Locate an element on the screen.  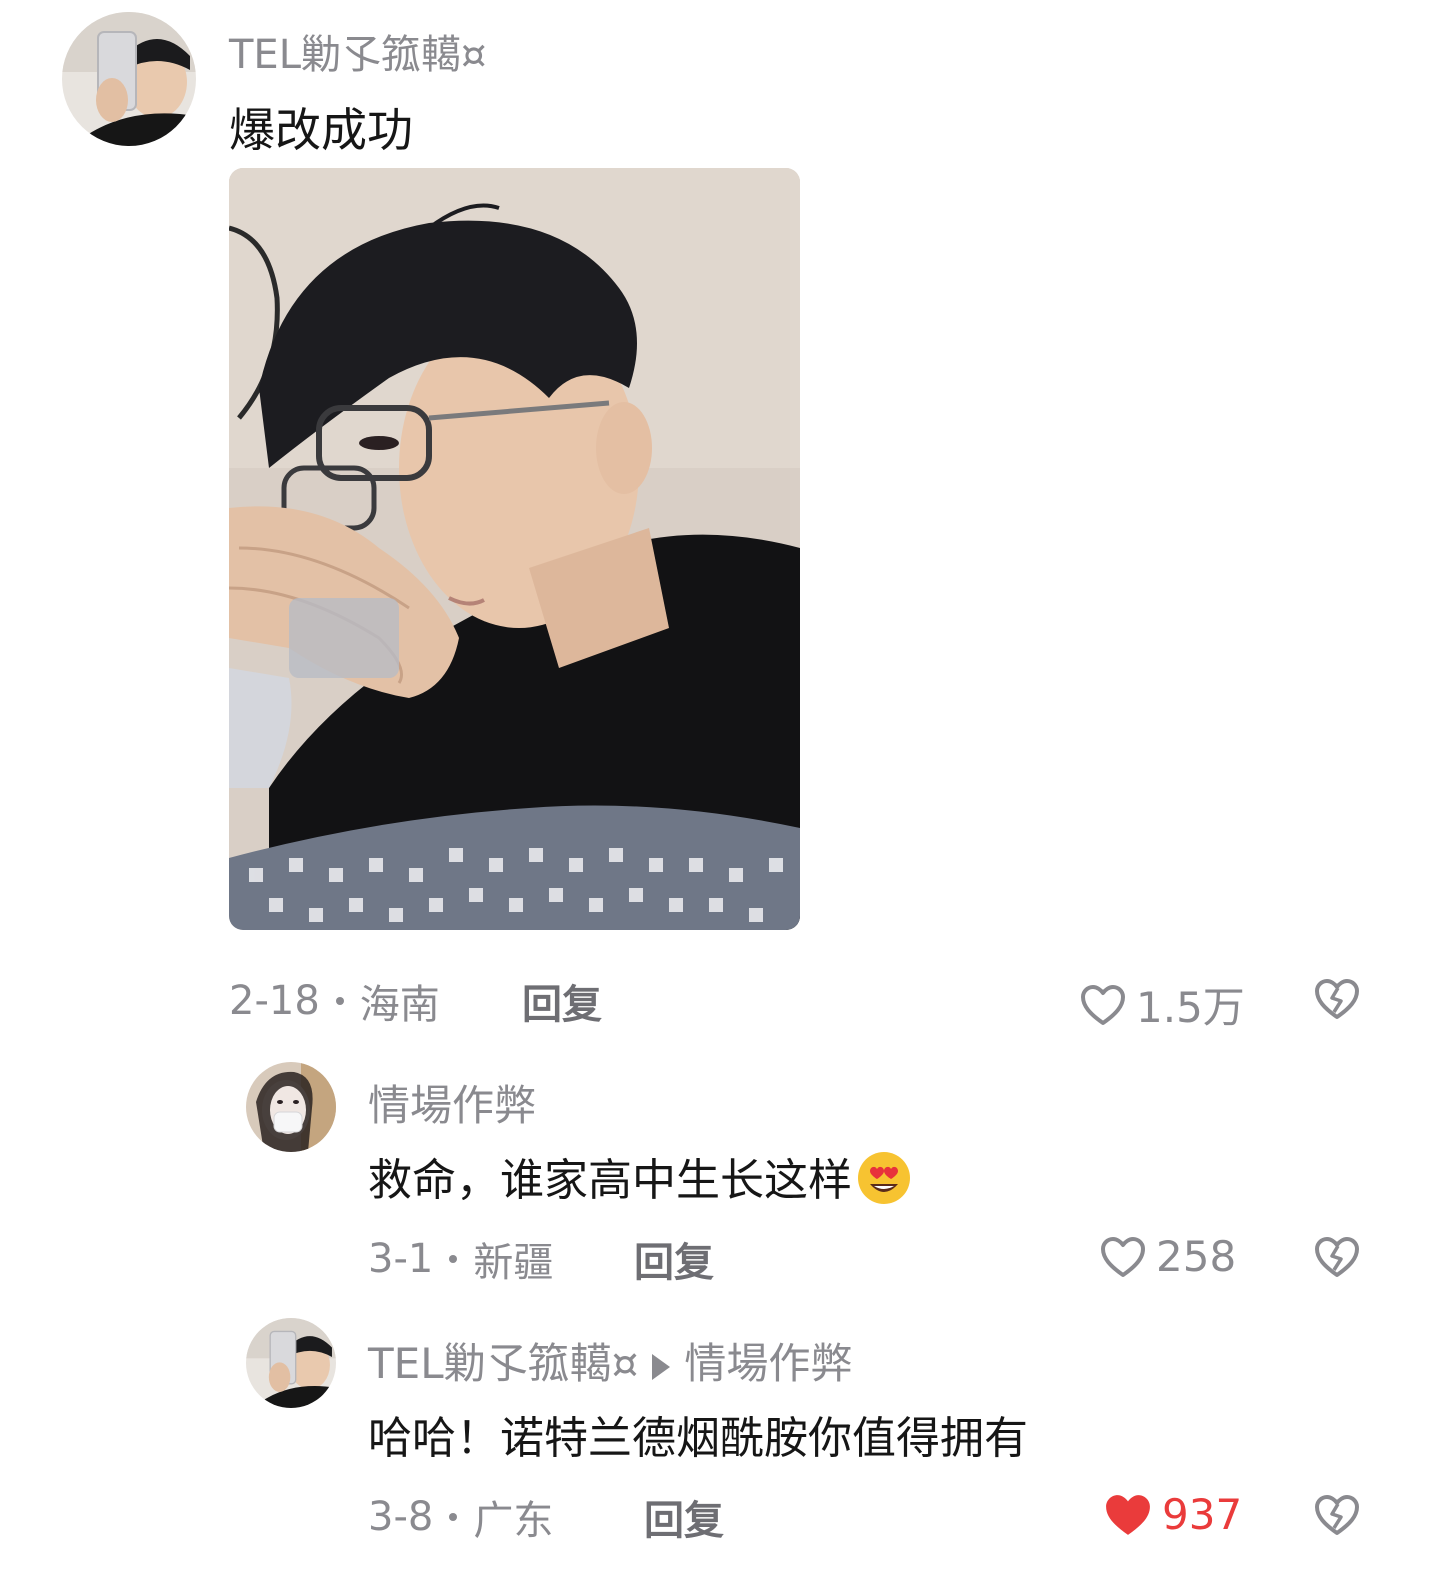
comment-date: 3-8 is located at coordinates (401, 1517).